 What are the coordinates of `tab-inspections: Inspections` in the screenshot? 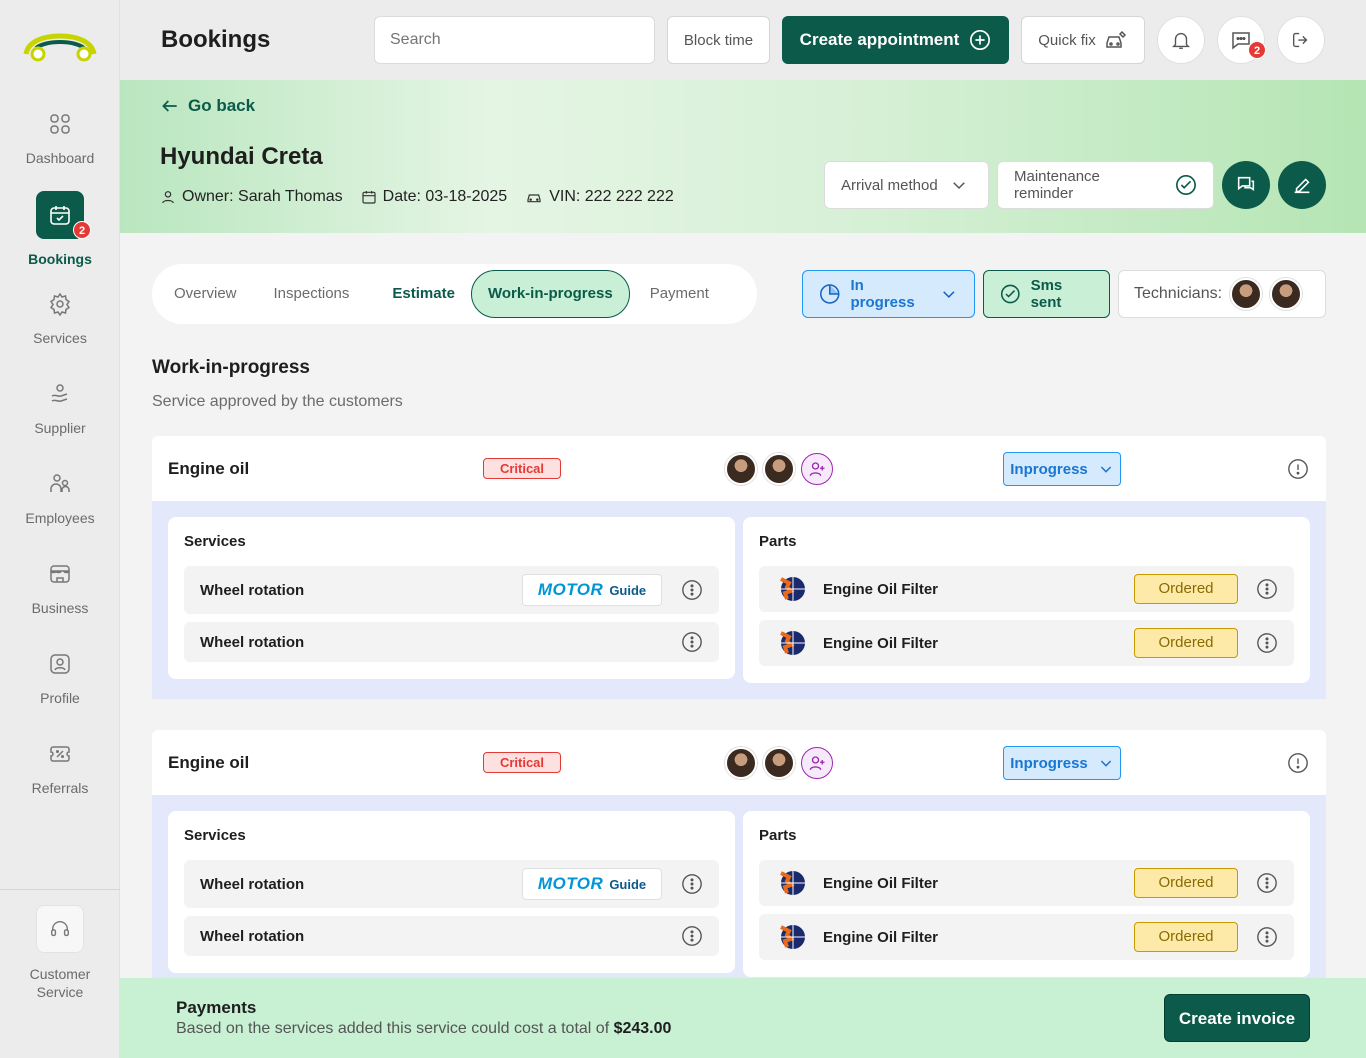 It's located at (312, 294).